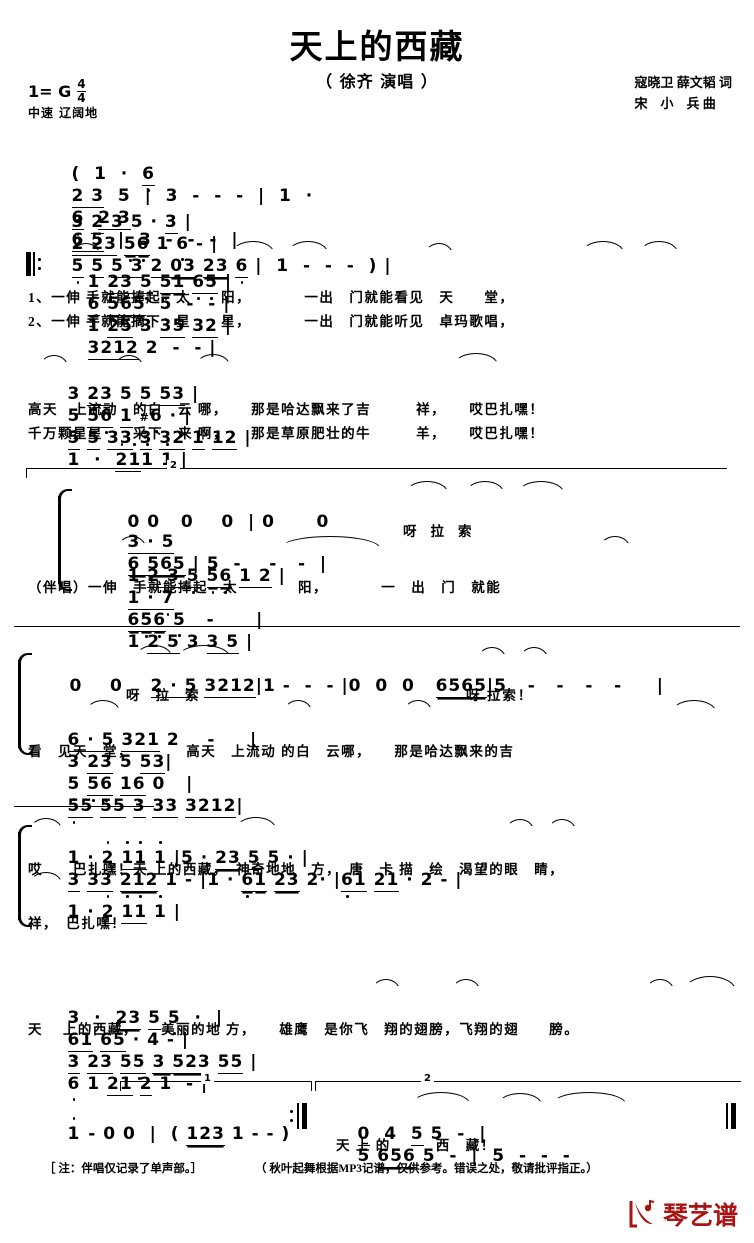 Image resolution: width=754 pixels, height=1243 pixels. I want to click on chorus-lower-lyrics-b: 看 见天 堂， 高天 上流动 的白 云哪， 那是哈达飘来的吉, so click(271, 751).